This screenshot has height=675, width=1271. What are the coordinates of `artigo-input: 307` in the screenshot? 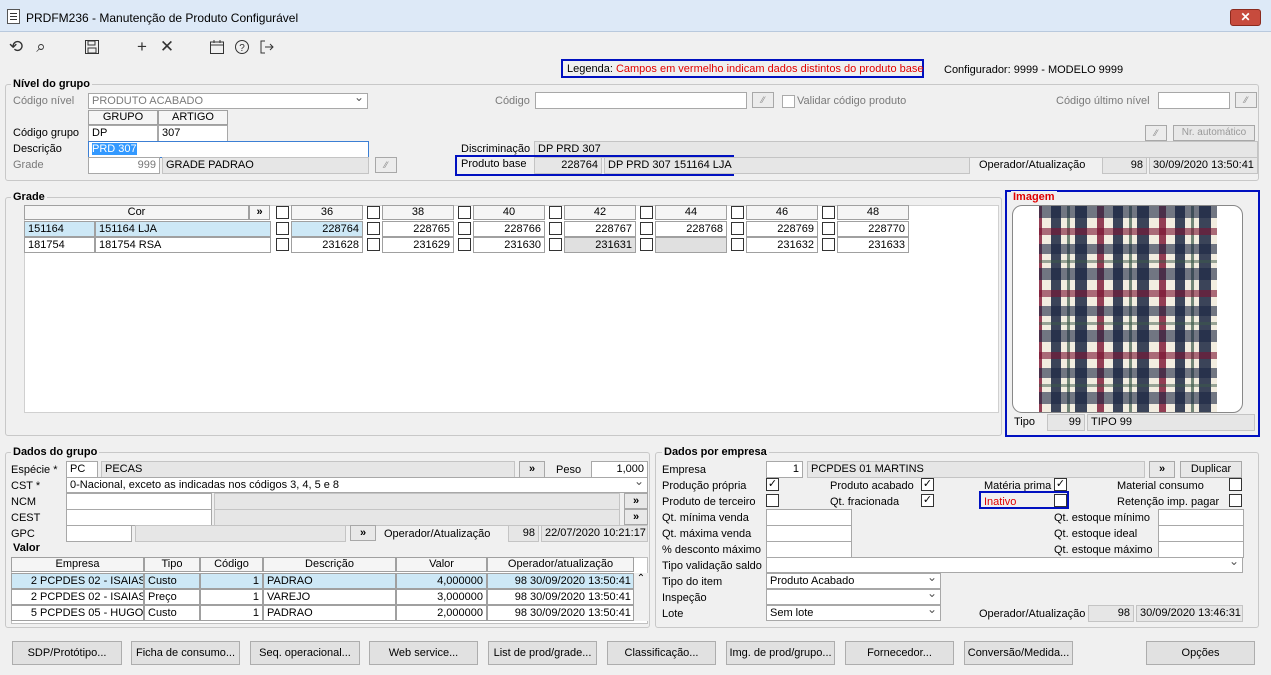 It's located at (193, 133).